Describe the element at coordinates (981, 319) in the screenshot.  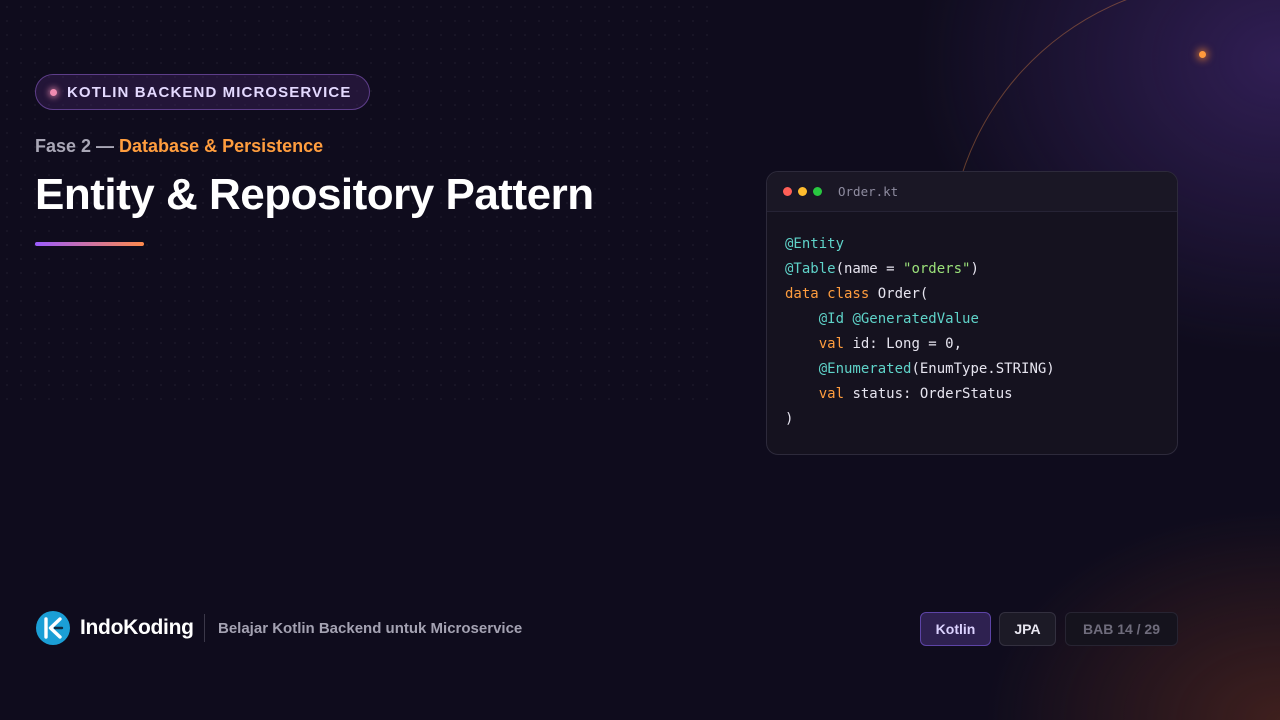
I see `code-line: @Id @GeneratedValue` at that location.